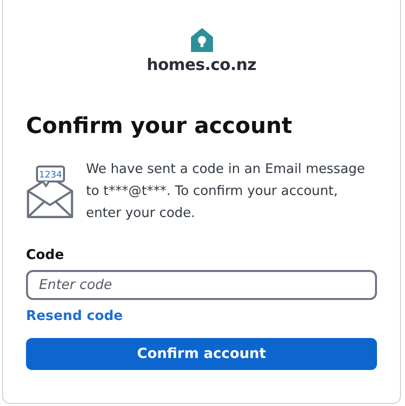 The image size is (405, 406). Describe the element at coordinates (201, 40) in the screenshot. I see `house-logo-icon` at that location.